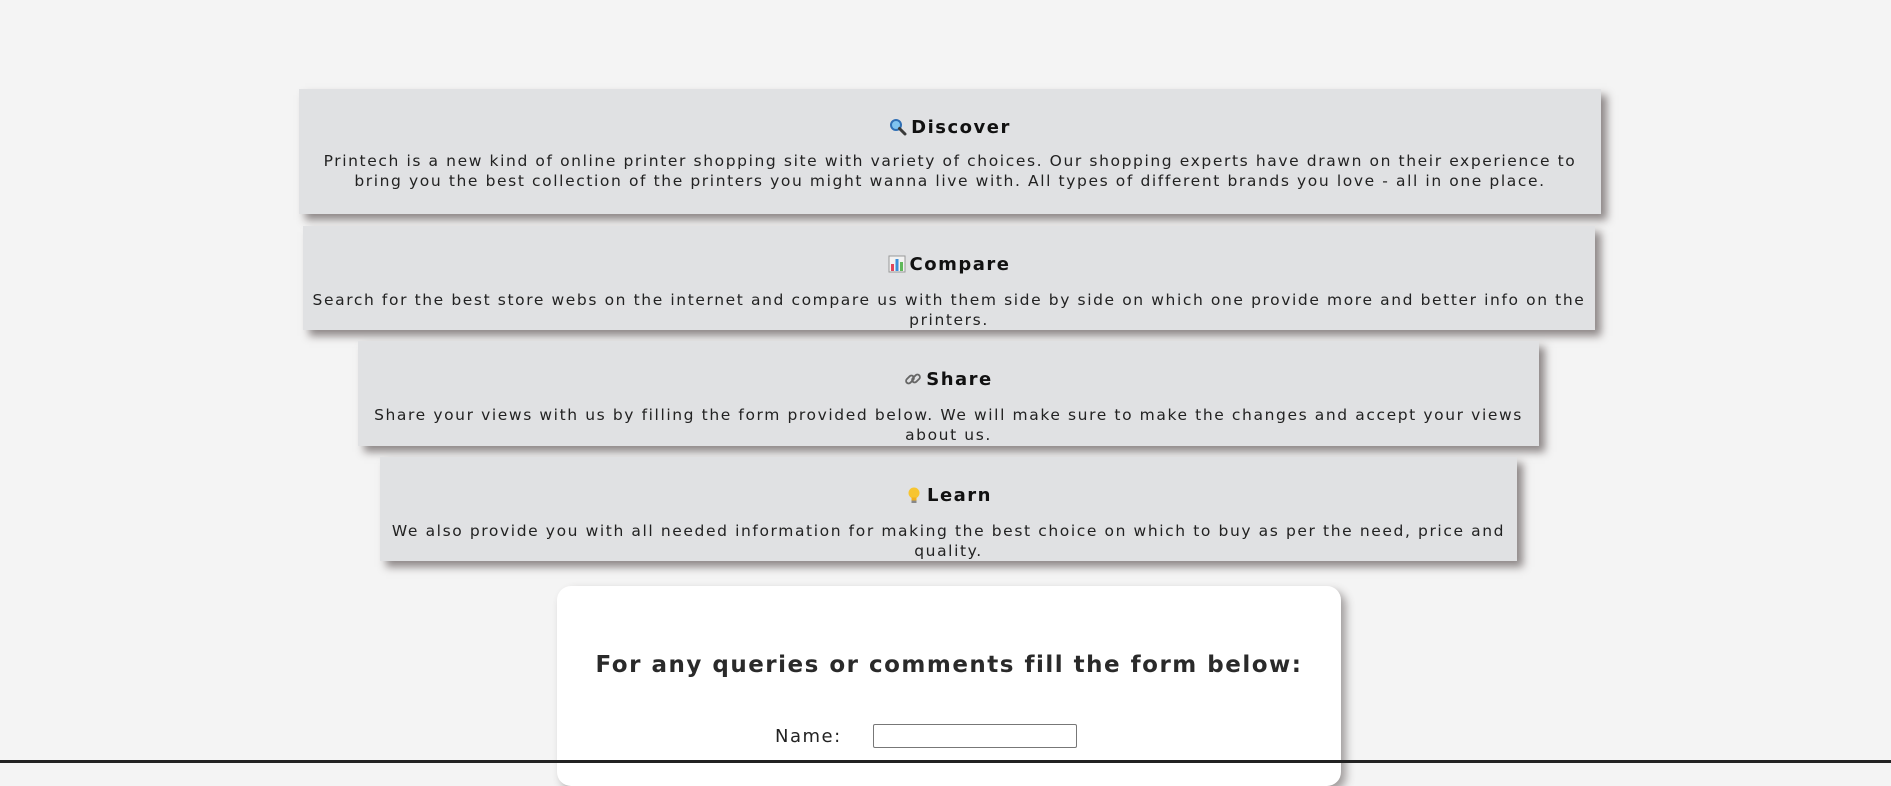 The height and width of the screenshot is (786, 1891). I want to click on name-label: Name:, so click(808, 736).